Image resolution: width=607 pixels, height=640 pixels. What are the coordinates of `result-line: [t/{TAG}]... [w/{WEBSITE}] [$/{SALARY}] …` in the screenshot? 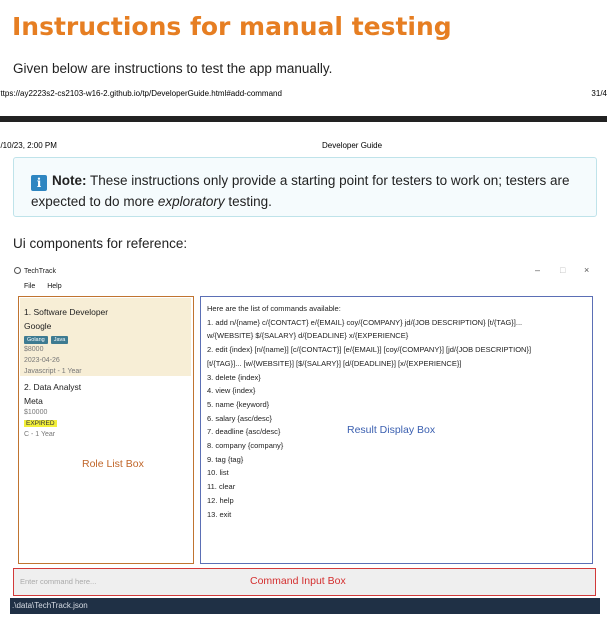 It's located at (334, 363).